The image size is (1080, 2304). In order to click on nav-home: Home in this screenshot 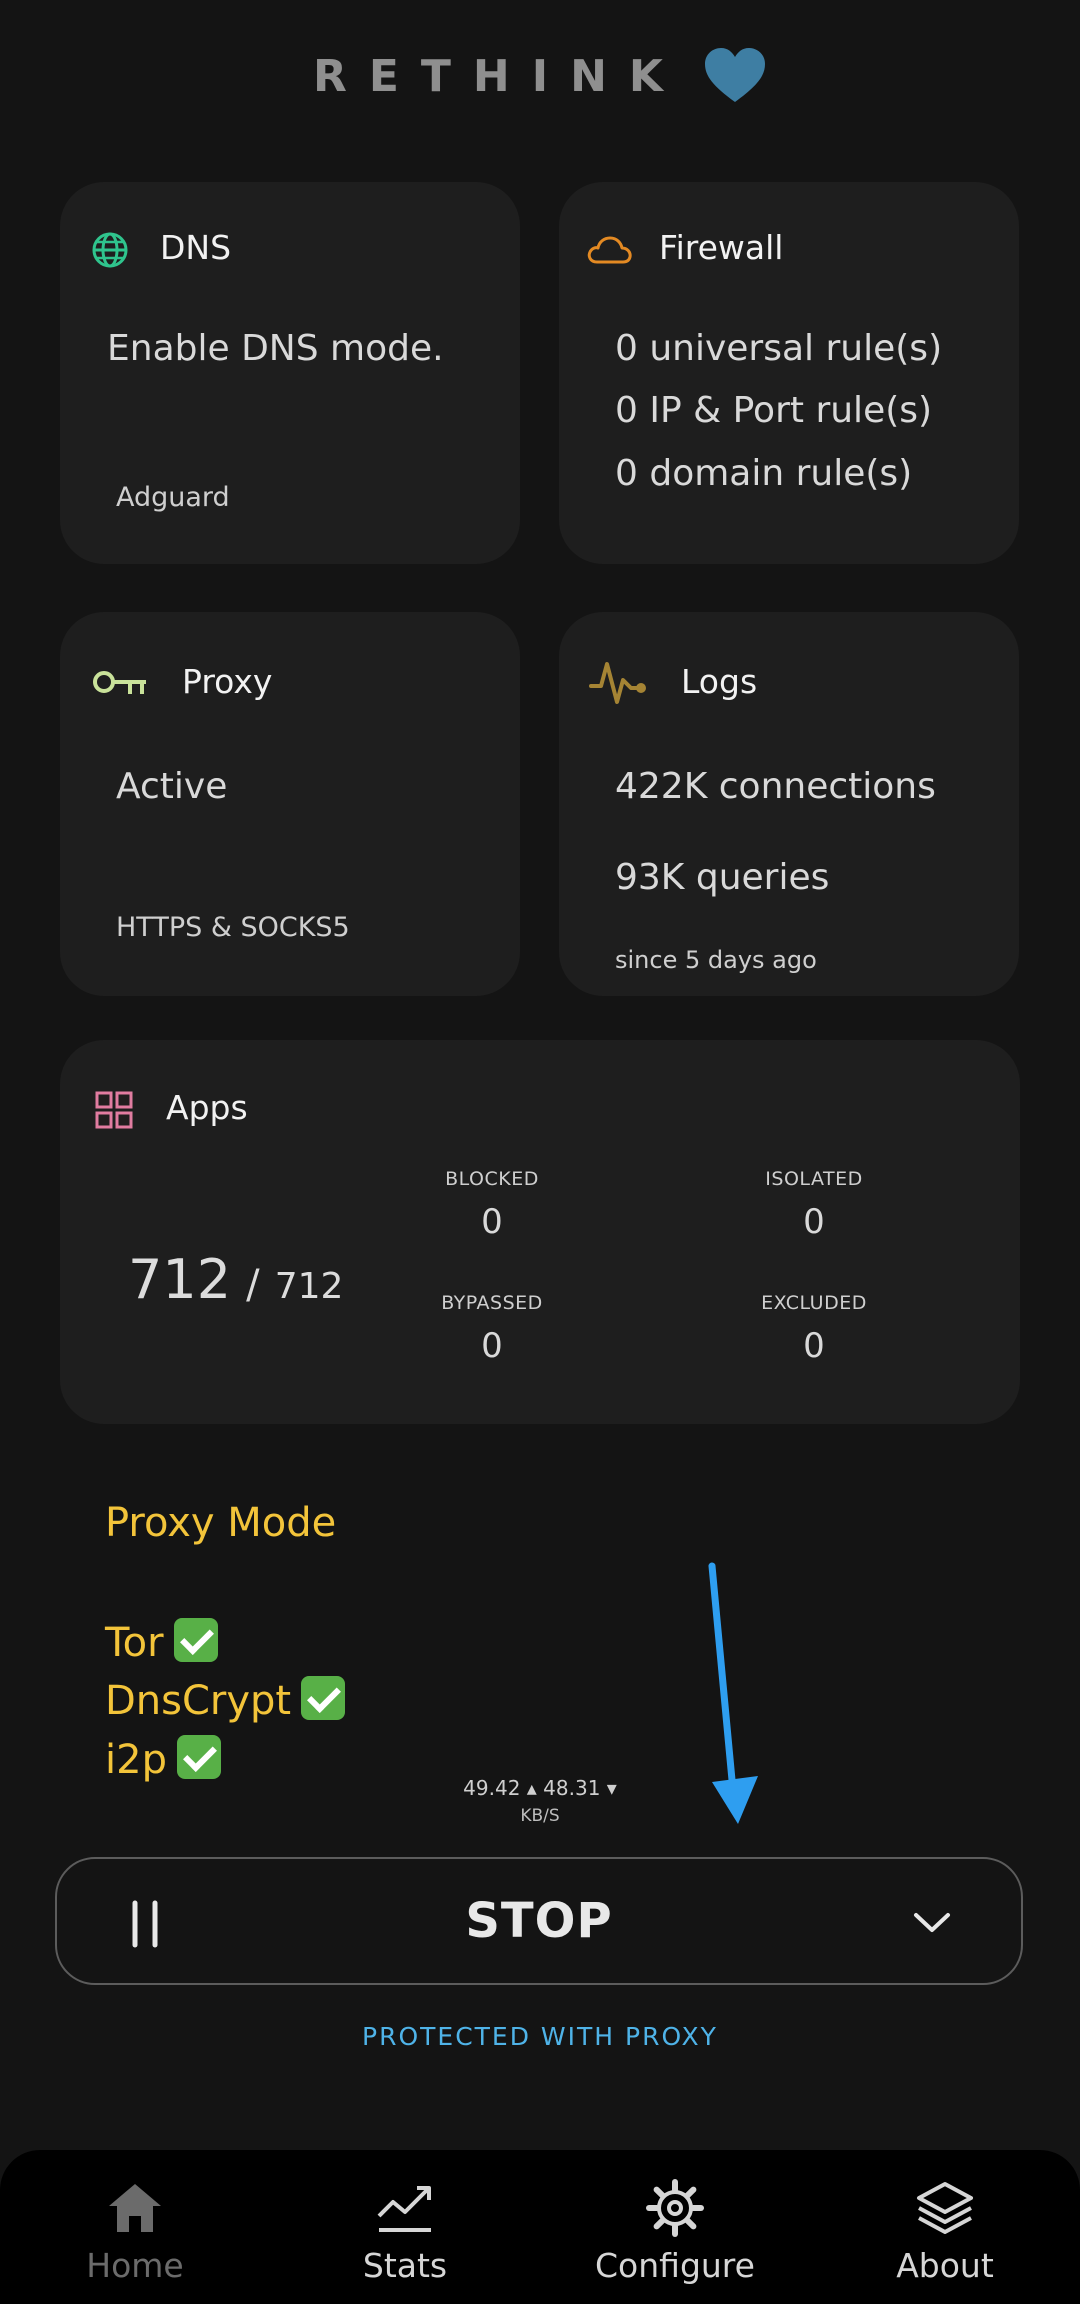, I will do `click(135, 2227)`.